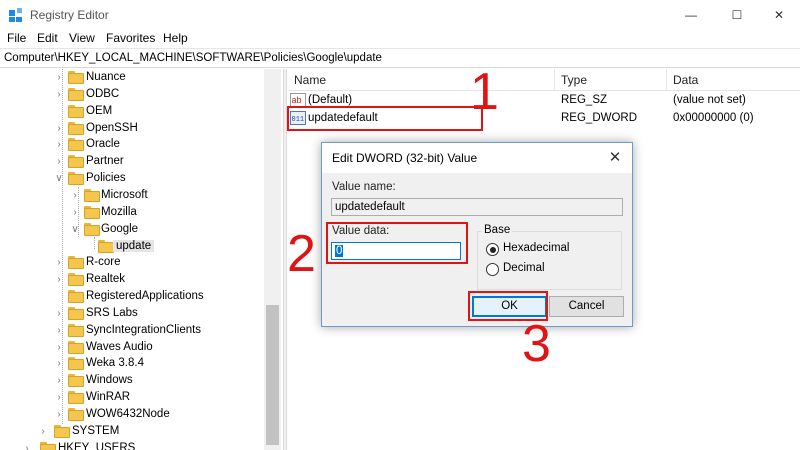  Describe the element at coordinates (96, 446) in the screenshot. I see `tree-item-label: HKEY_USERS` at that location.